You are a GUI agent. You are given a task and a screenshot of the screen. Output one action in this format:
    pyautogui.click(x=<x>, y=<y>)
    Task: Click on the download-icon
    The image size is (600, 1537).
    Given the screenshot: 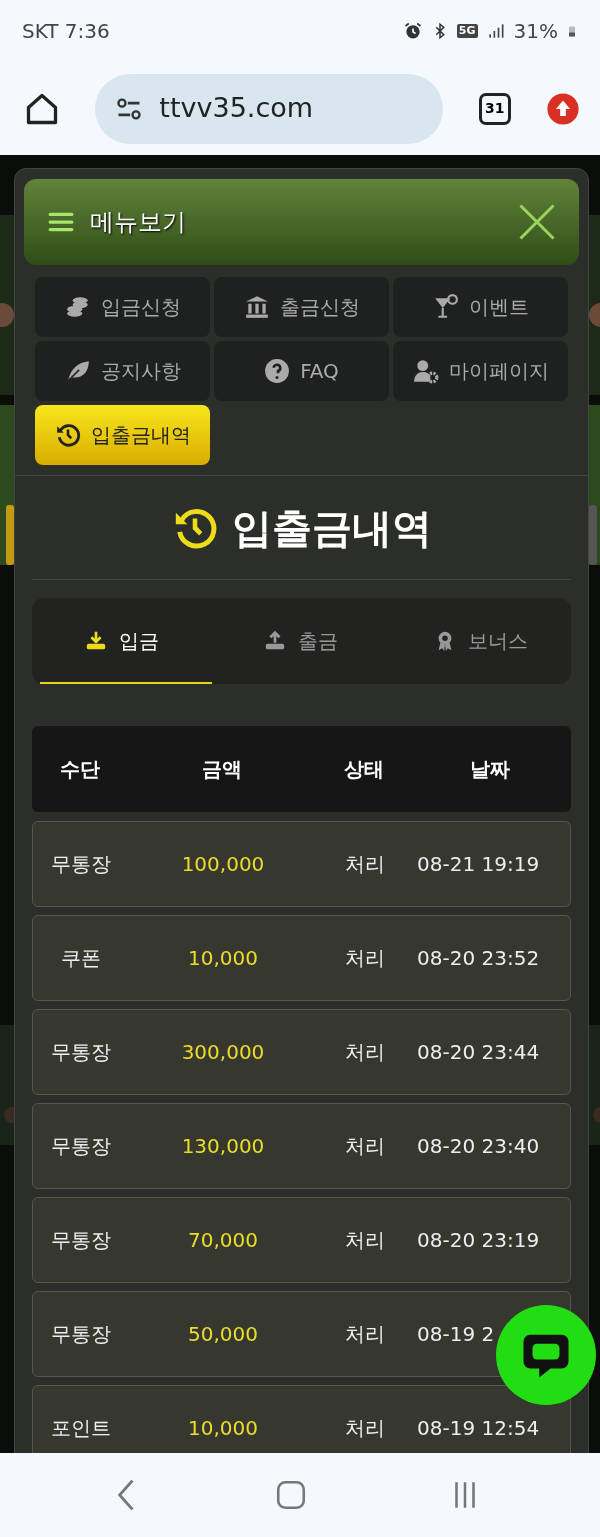 What is the action you would take?
    pyautogui.click(x=95, y=641)
    